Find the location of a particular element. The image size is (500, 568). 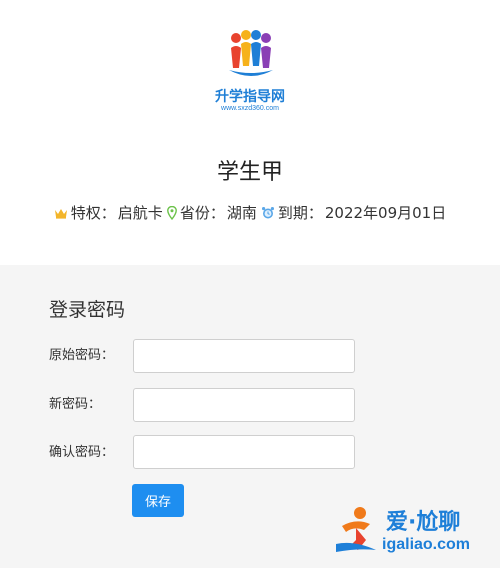

expiry-label: 到期： is located at coordinates (300, 213).